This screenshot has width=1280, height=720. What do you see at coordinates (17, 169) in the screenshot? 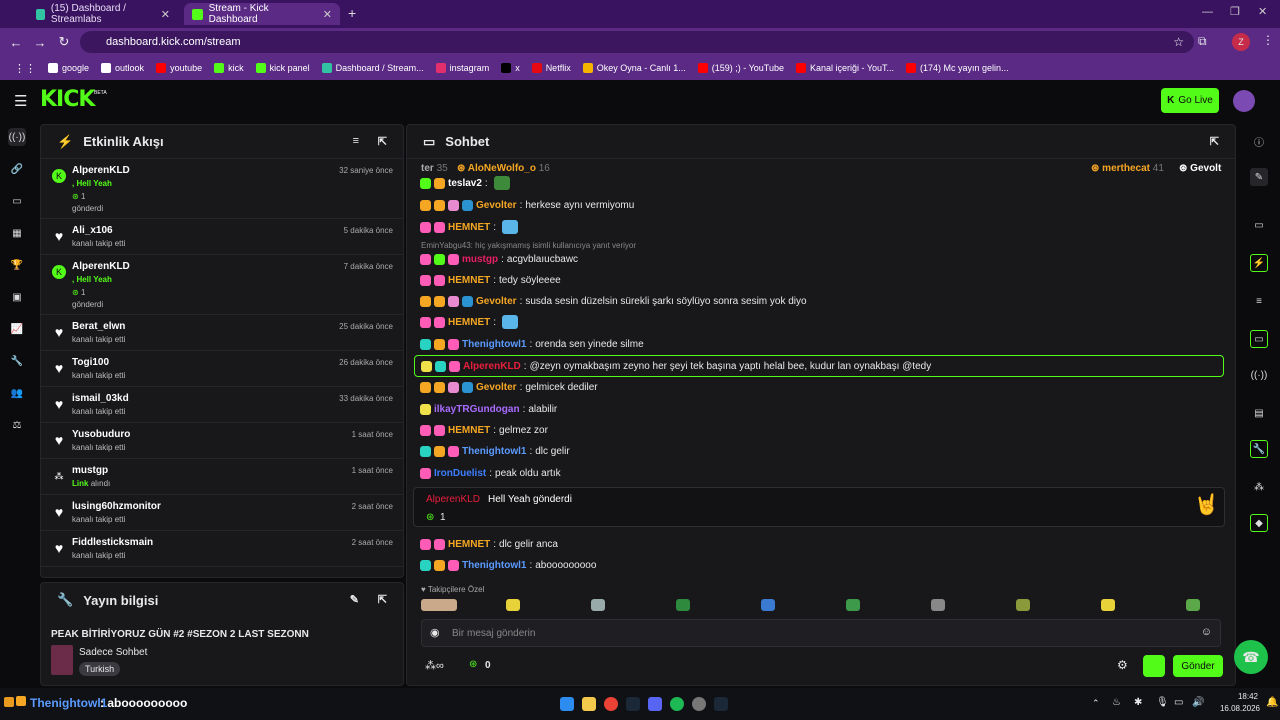
I see `link-icon: 🔗` at bounding box center [17, 169].